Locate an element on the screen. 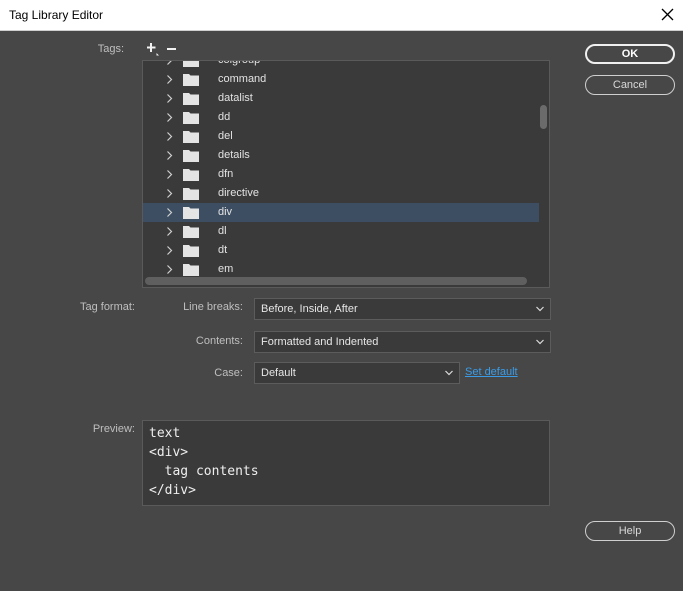  tree-item-label: colgroup is located at coordinates (239, 63).